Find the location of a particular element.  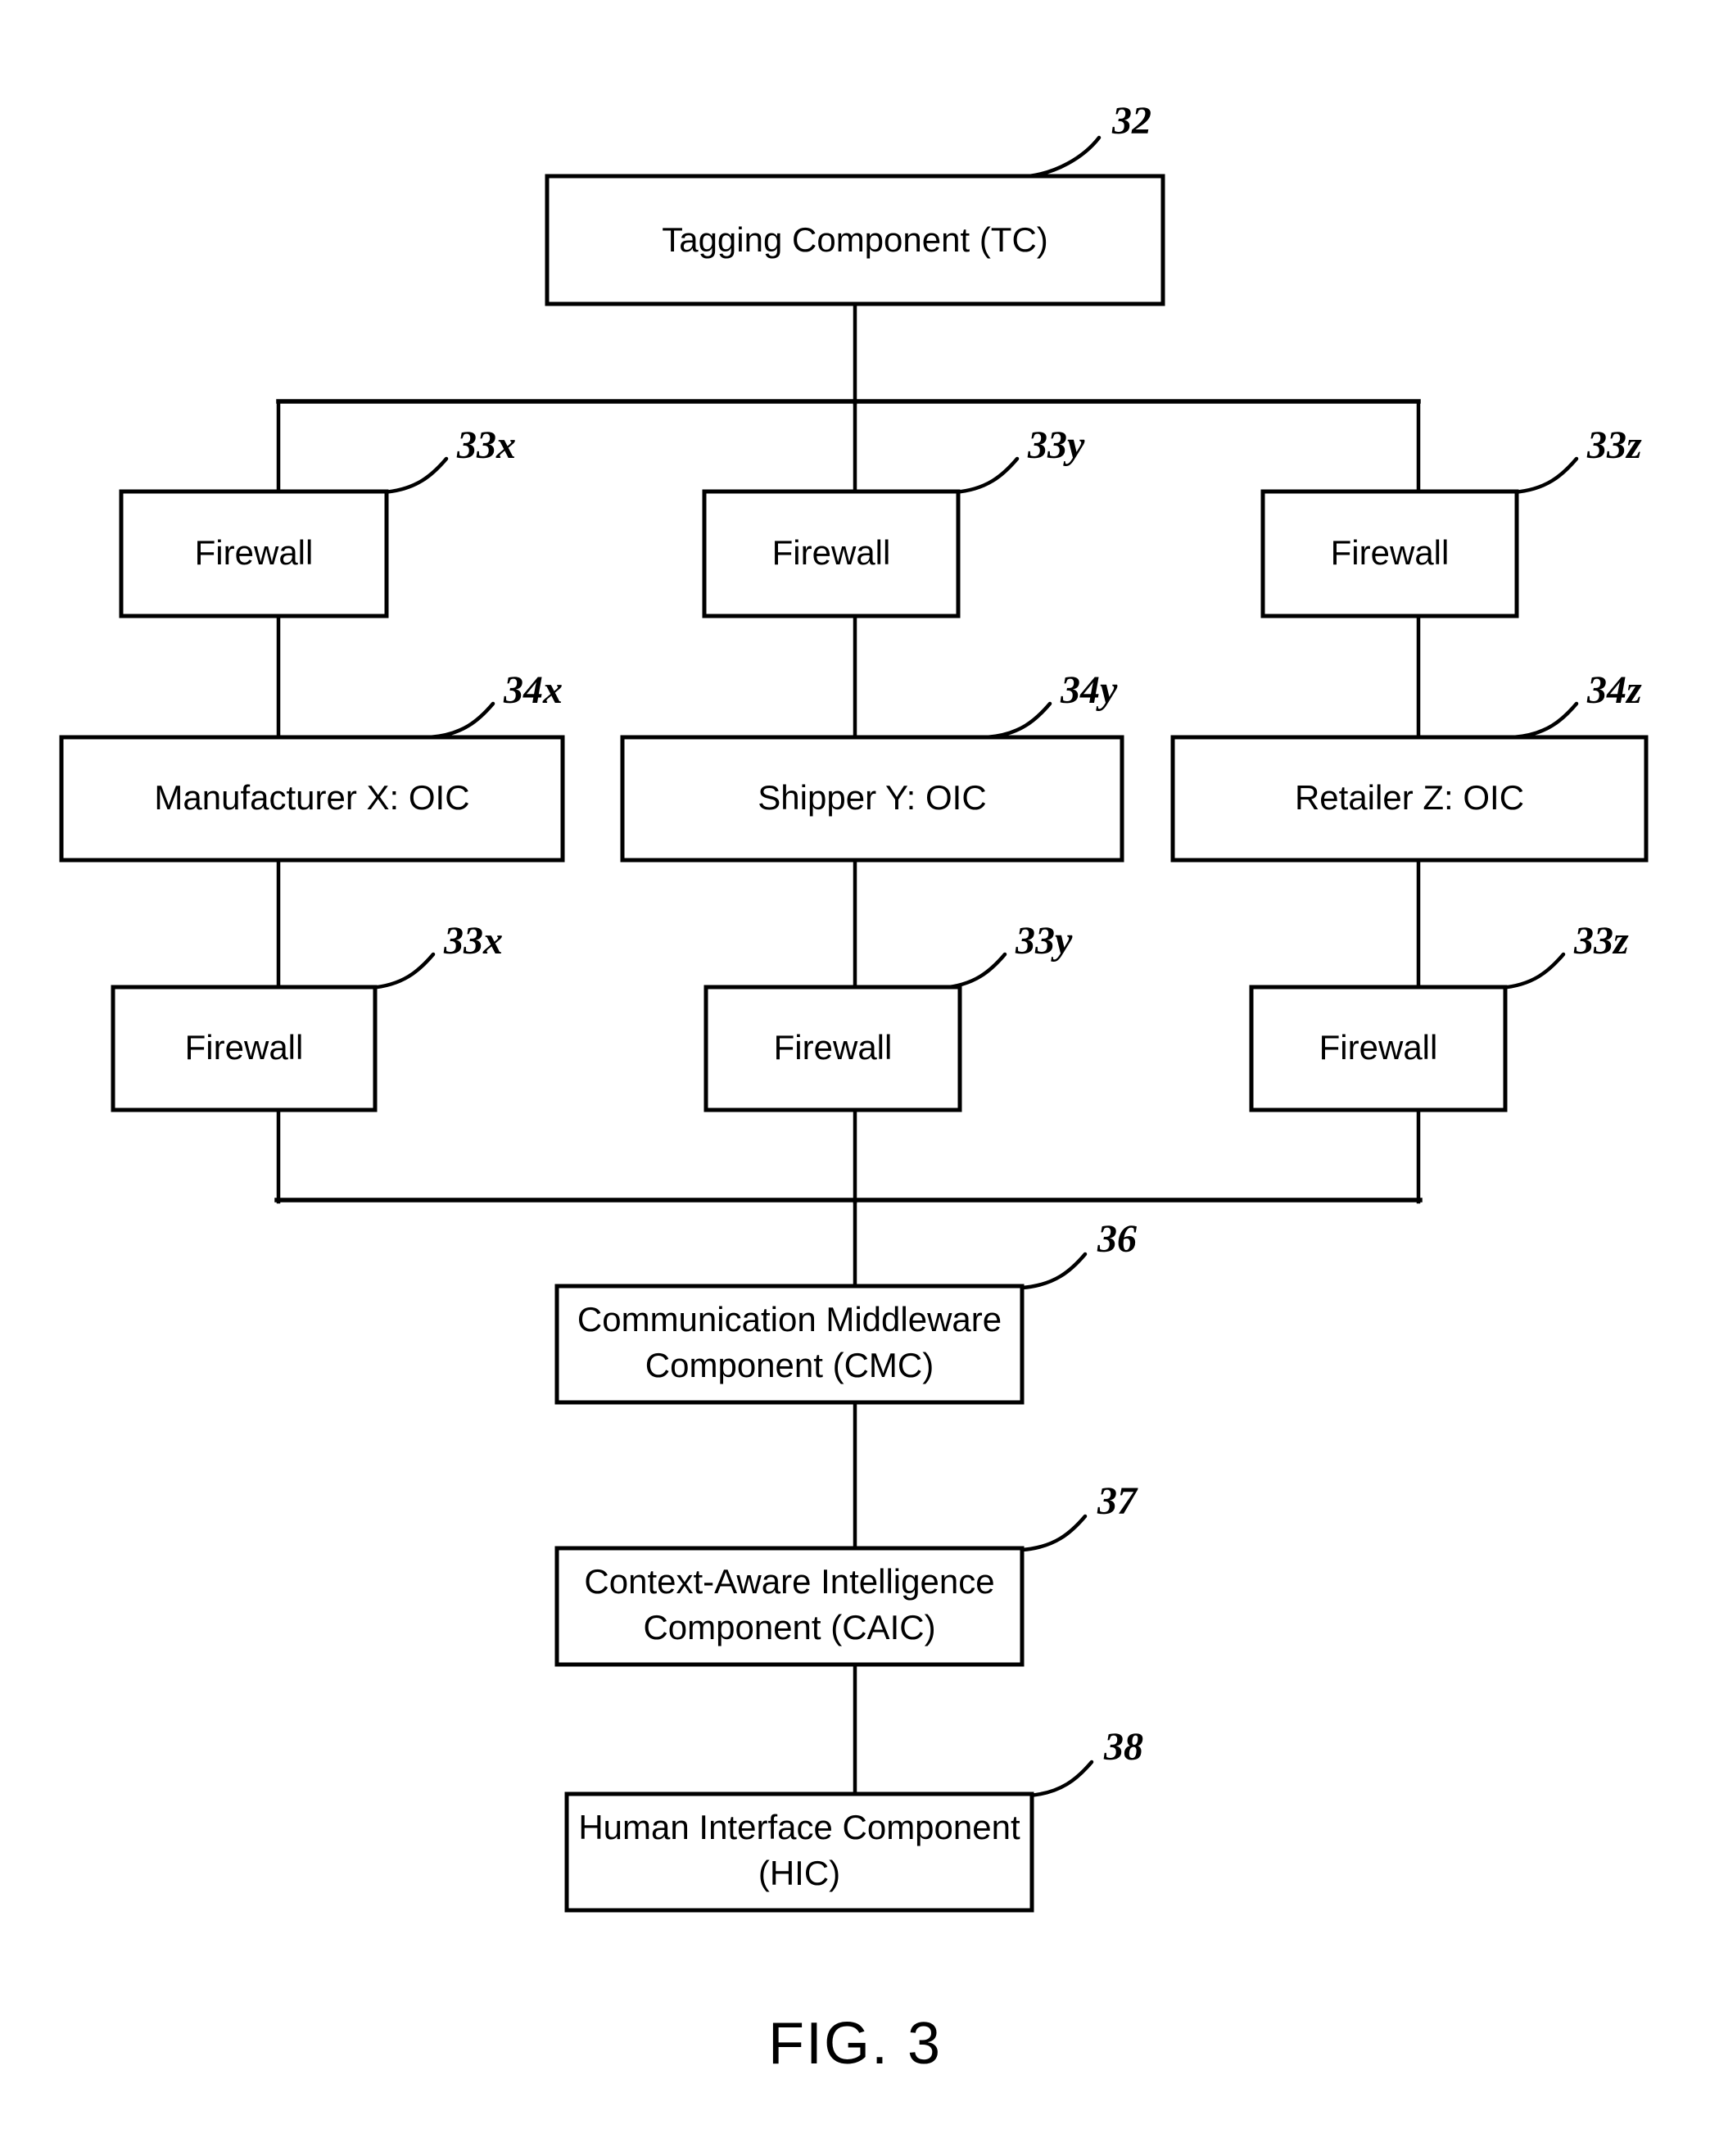

tagging-component-label: Tagging Component (TC) is located at coordinates (855, 239).